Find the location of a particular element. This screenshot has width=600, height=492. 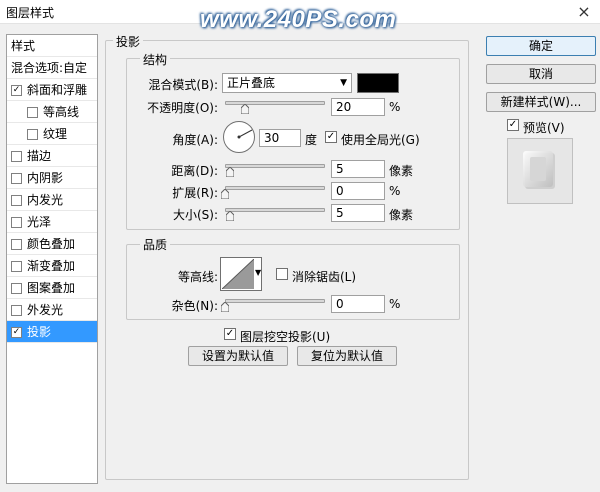

opacity-label: 不透明度(O): is located at coordinates (182, 108).